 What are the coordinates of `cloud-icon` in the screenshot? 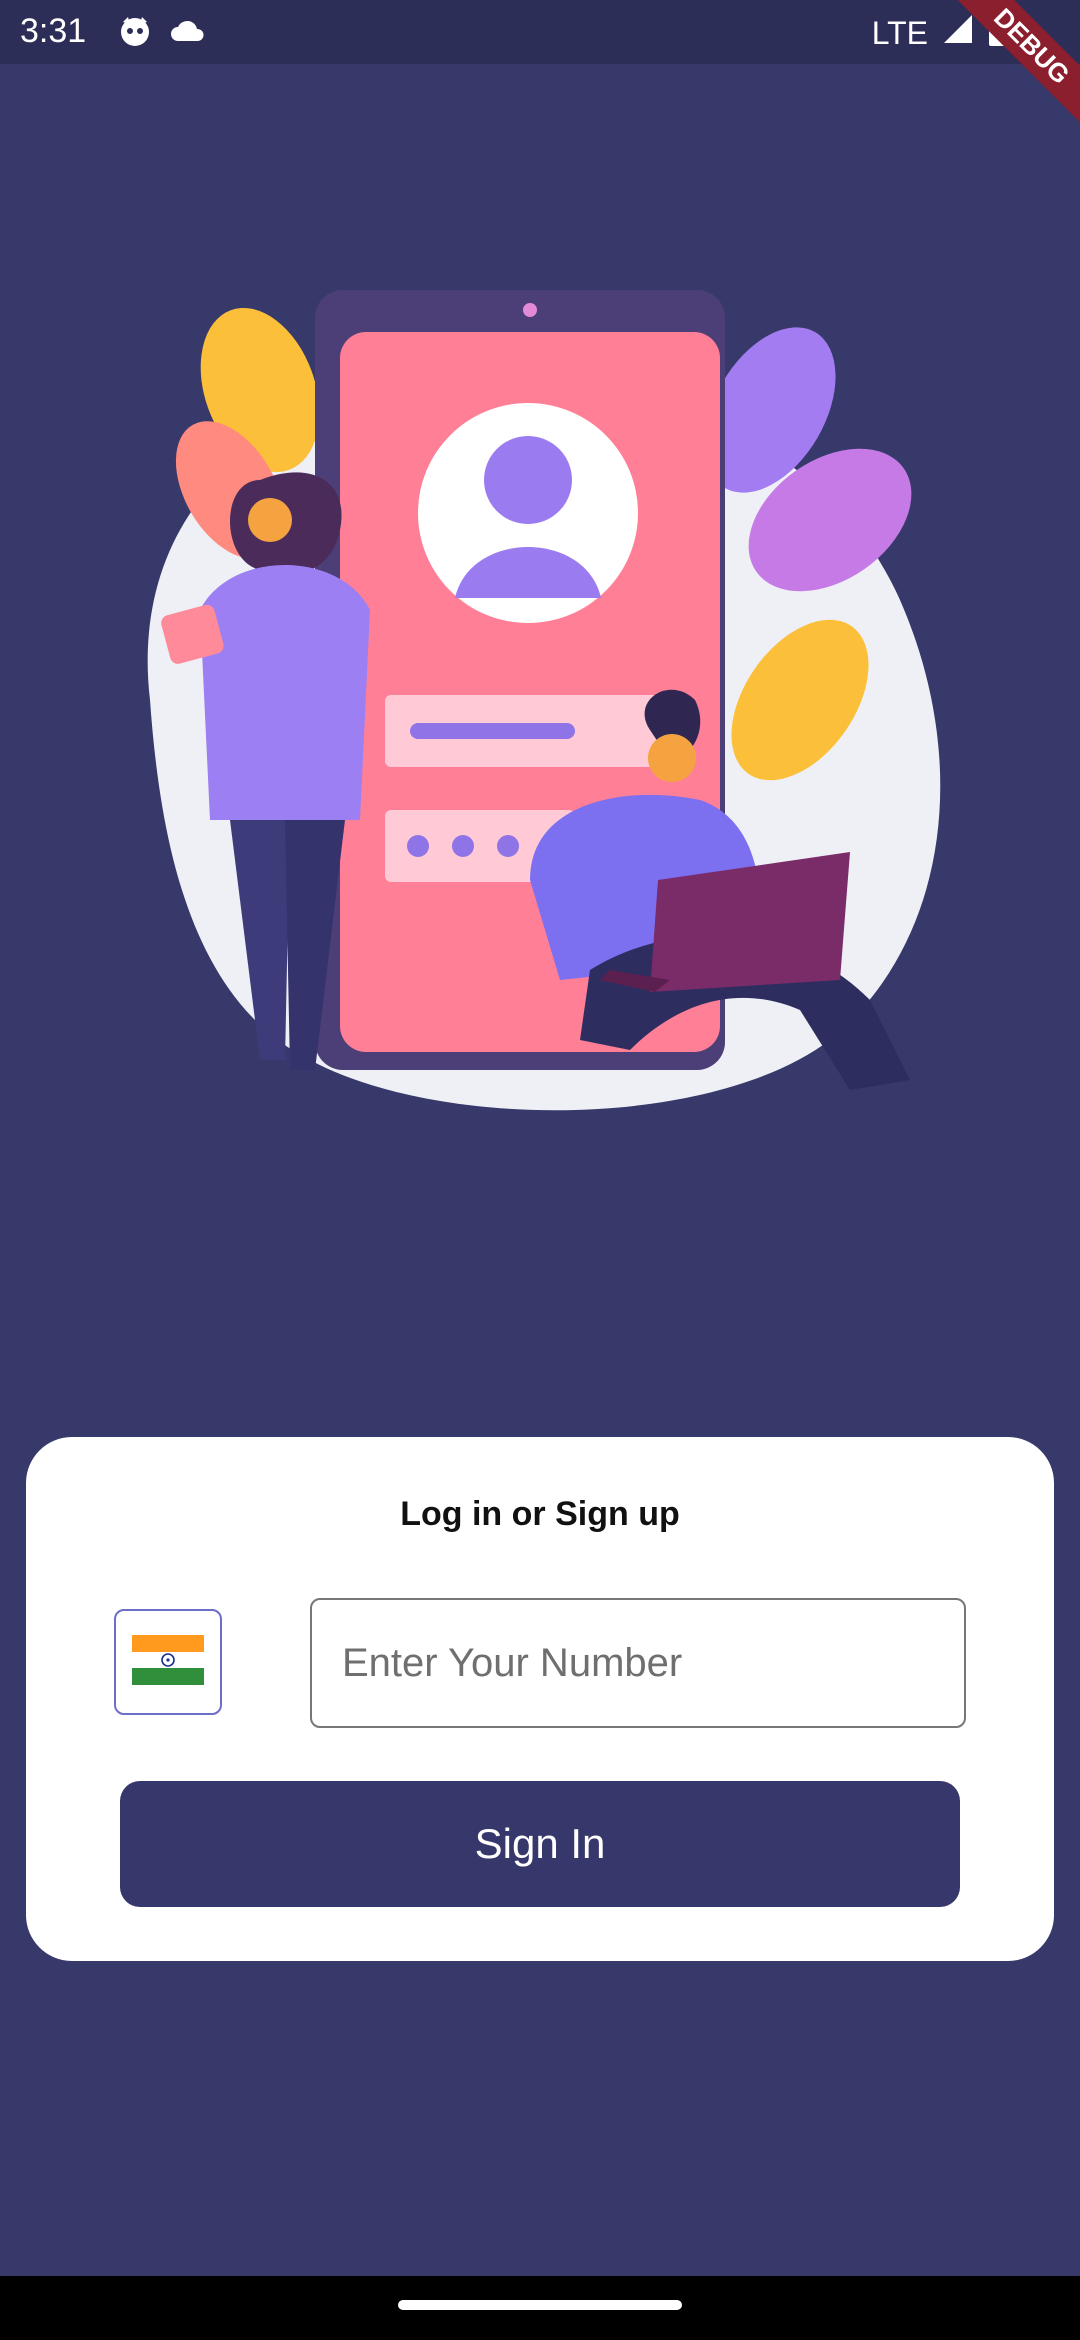 It's located at (188, 33).